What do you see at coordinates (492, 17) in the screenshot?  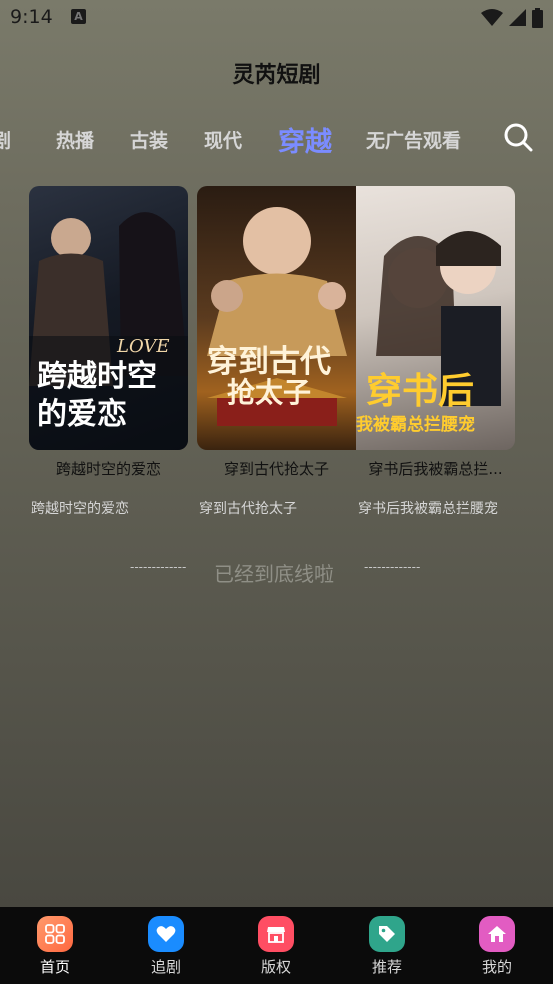 I see `wifi-icon` at bounding box center [492, 17].